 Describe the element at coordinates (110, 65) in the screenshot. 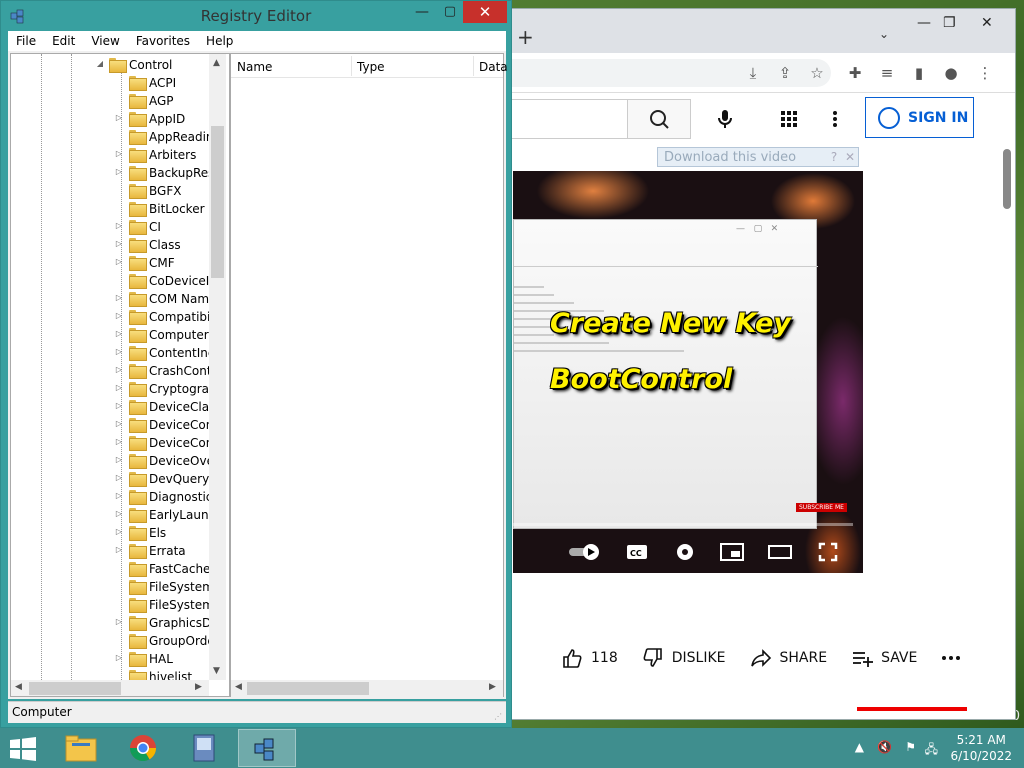

I see `tree-item-control: ◢ Control` at that location.